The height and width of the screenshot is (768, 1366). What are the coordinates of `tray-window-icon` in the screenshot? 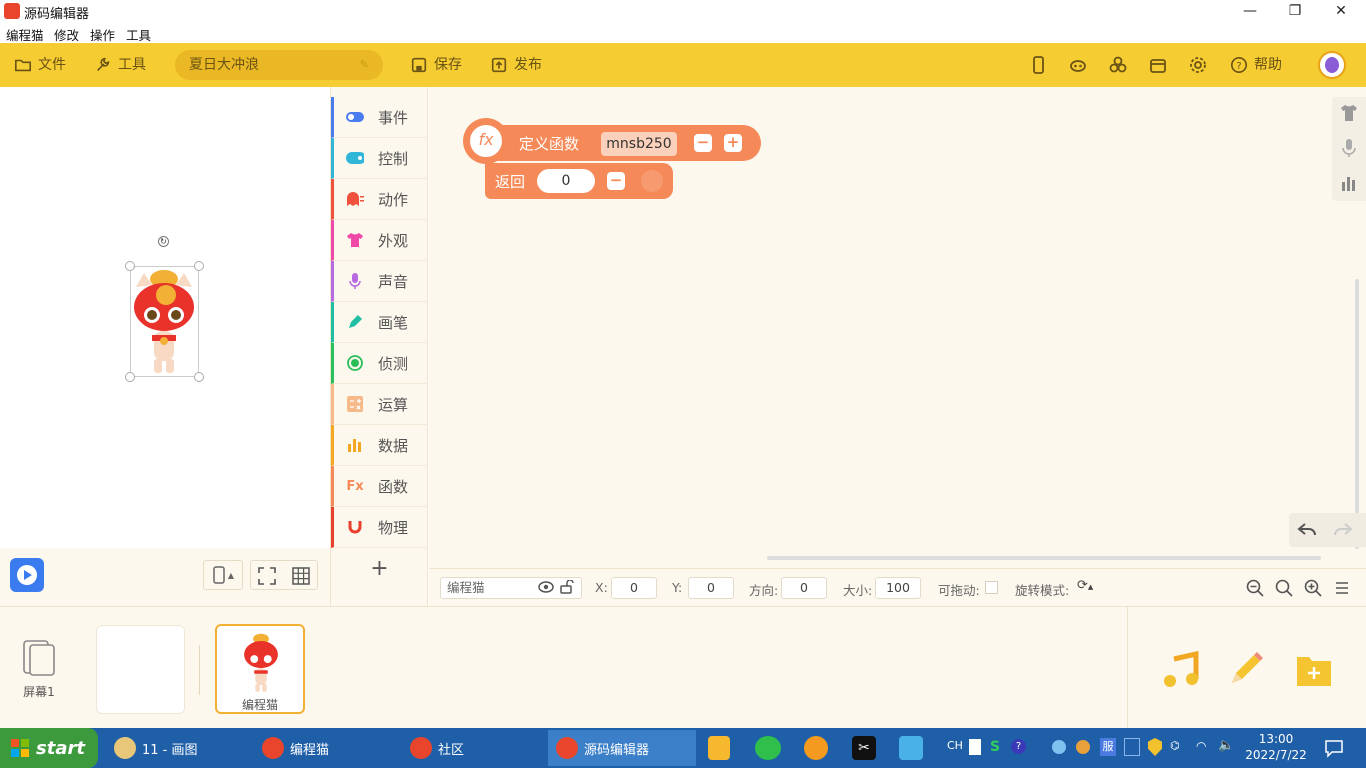 It's located at (1132, 747).